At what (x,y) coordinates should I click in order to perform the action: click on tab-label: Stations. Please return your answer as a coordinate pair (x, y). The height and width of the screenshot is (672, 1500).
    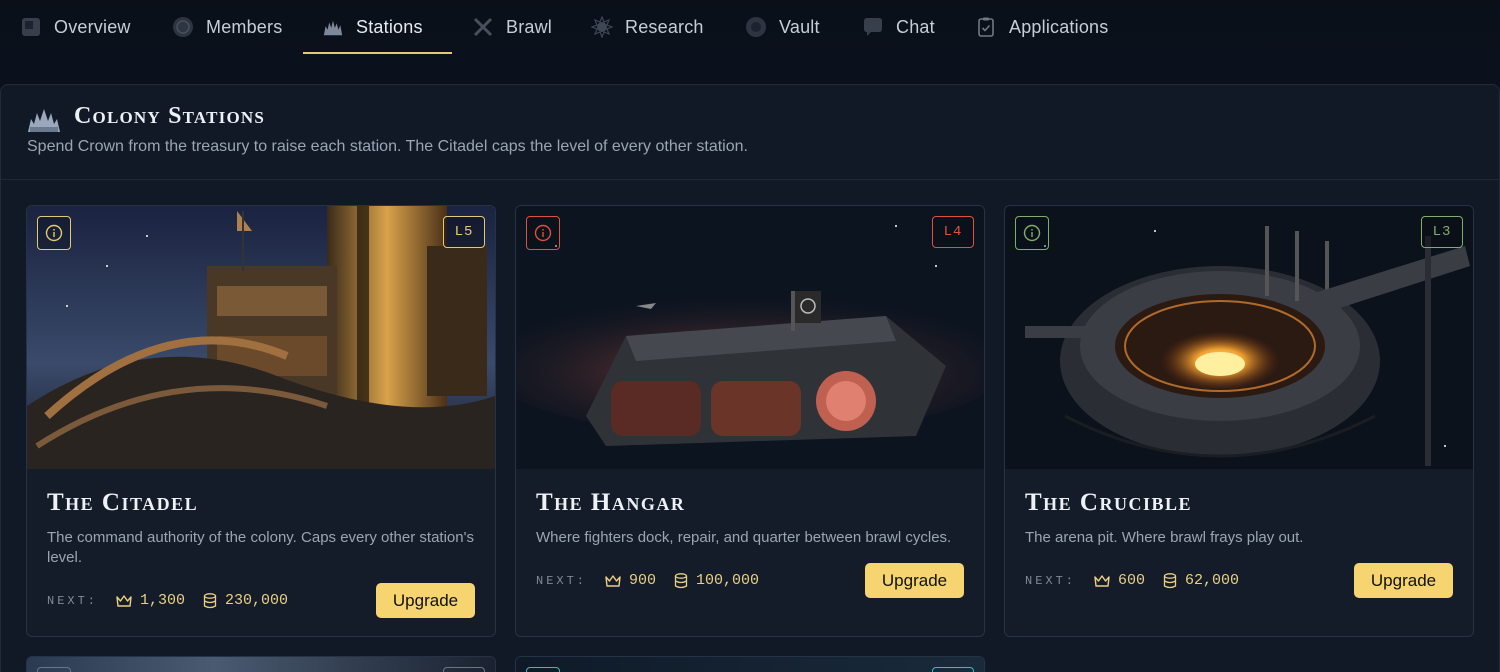
    Looking at the image, I should click on (389, 26).